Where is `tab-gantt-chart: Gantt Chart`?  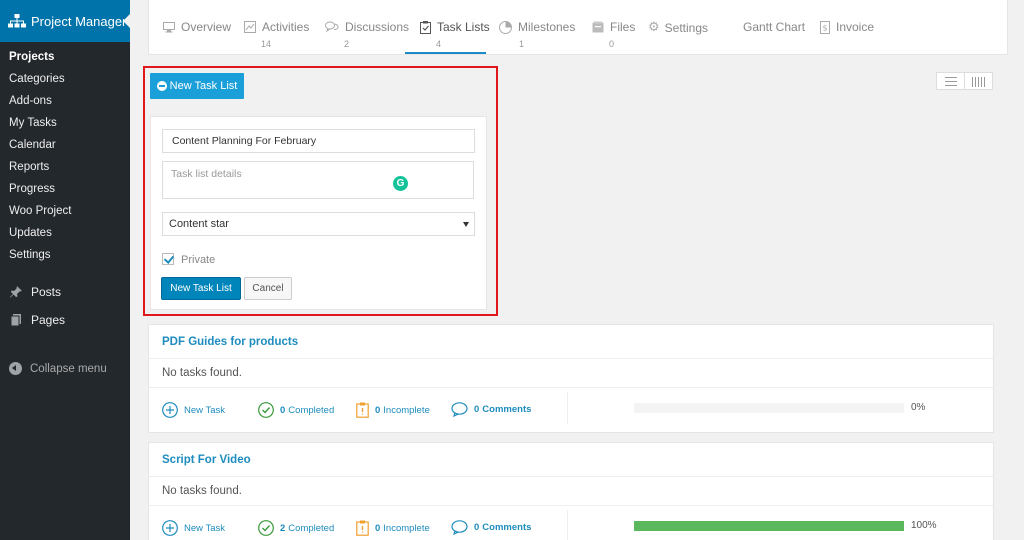
tab-gantt-chart: Gantt Chart is located at coordinates (775, 27).